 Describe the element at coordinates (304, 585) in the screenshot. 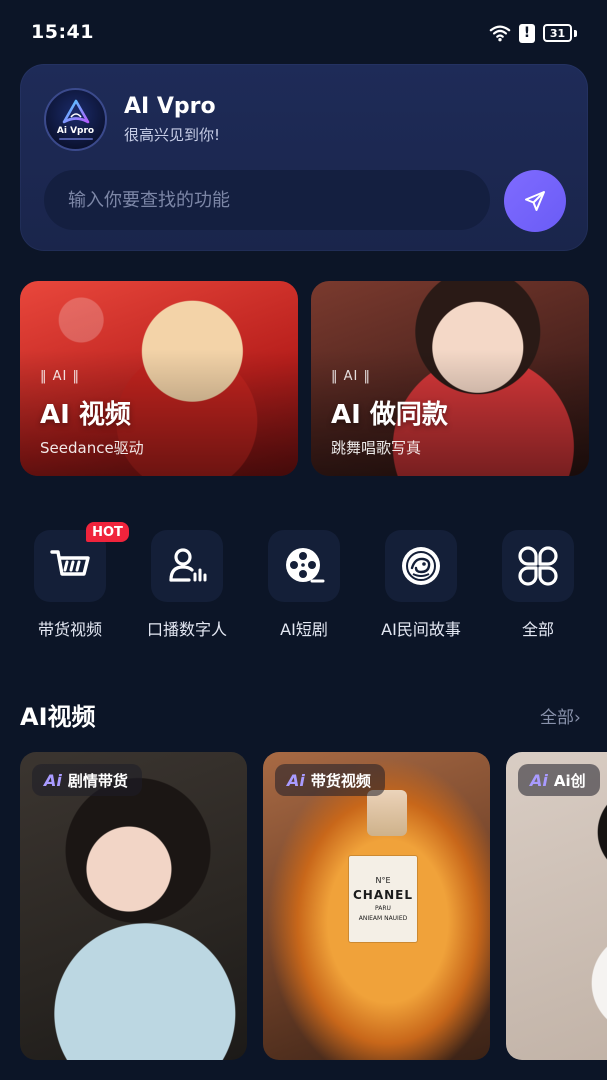

I see `tool-ai-short-drama: AI短剧` at that location.